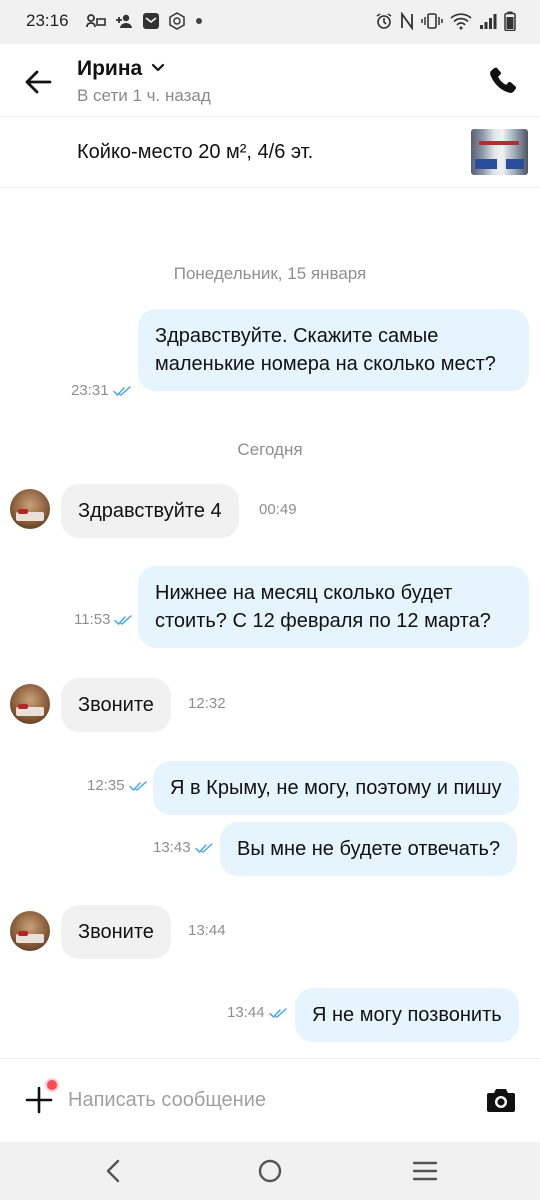 This screenshot has height=1200, width=540. What do you see at coordinates (336, 788) in the screenshot?
I see `outgoing-message-bubble: Я в Крыму, не могу, поэтому и пишу` at bounding box center [336, 788].